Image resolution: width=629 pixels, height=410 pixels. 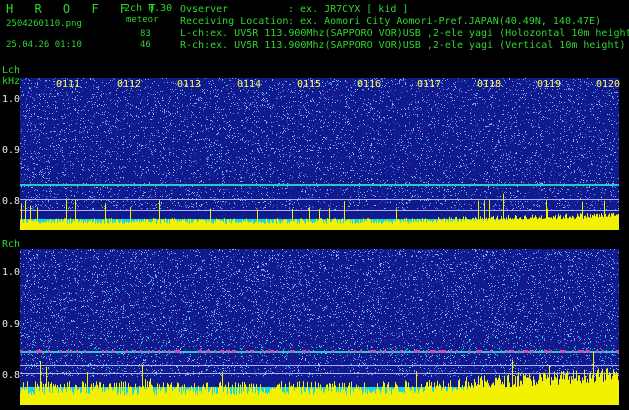 What do you see at coordinates (142, 20) in the screenshot?
I see `detection-label: meteor` at bounding box center [142, 20].